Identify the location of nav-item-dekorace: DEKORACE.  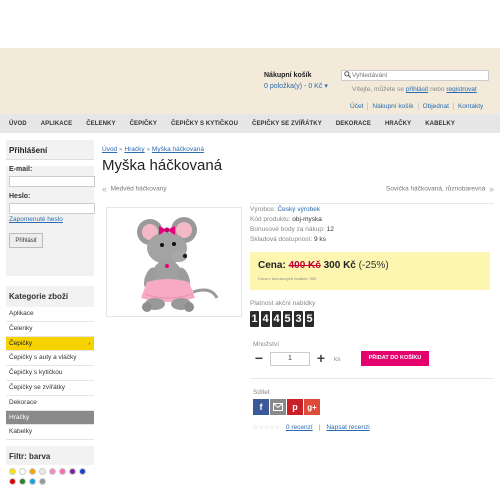
(353, 124).